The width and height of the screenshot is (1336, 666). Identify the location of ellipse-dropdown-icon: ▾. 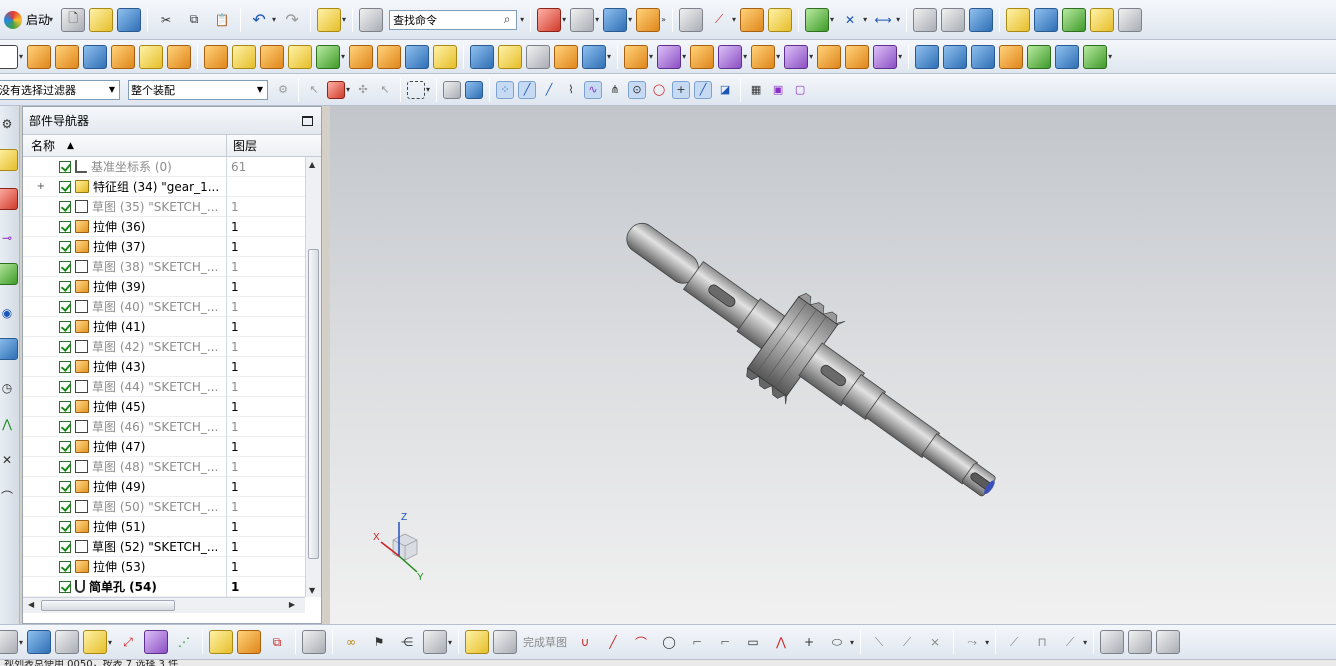
(852, 642).